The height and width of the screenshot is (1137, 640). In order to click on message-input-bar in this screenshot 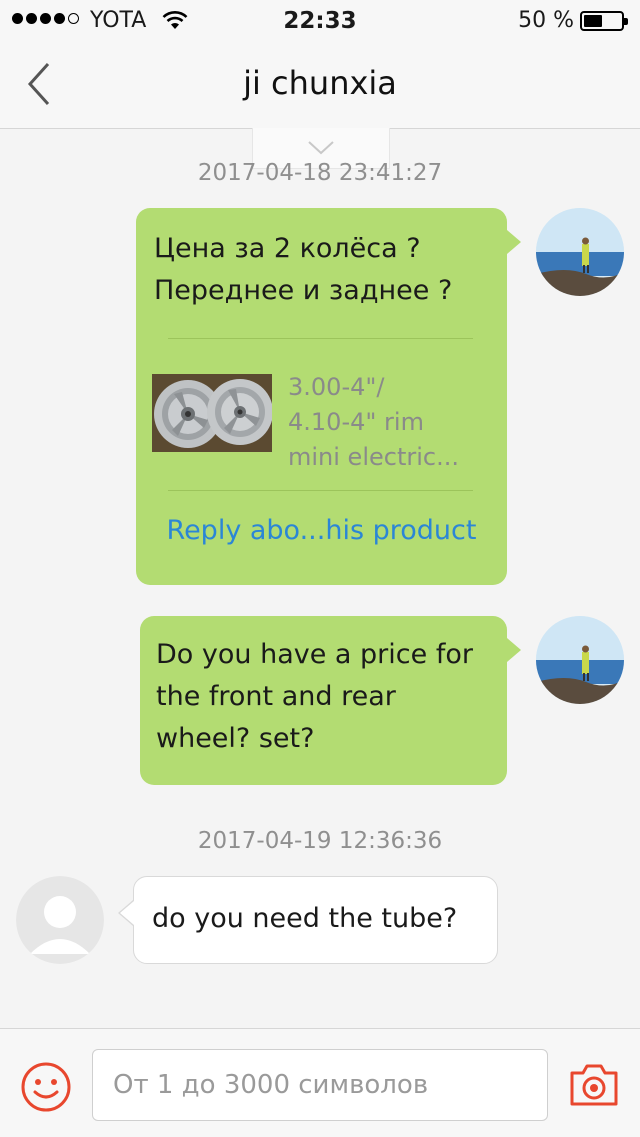, I will do `click(320, 1082)`.